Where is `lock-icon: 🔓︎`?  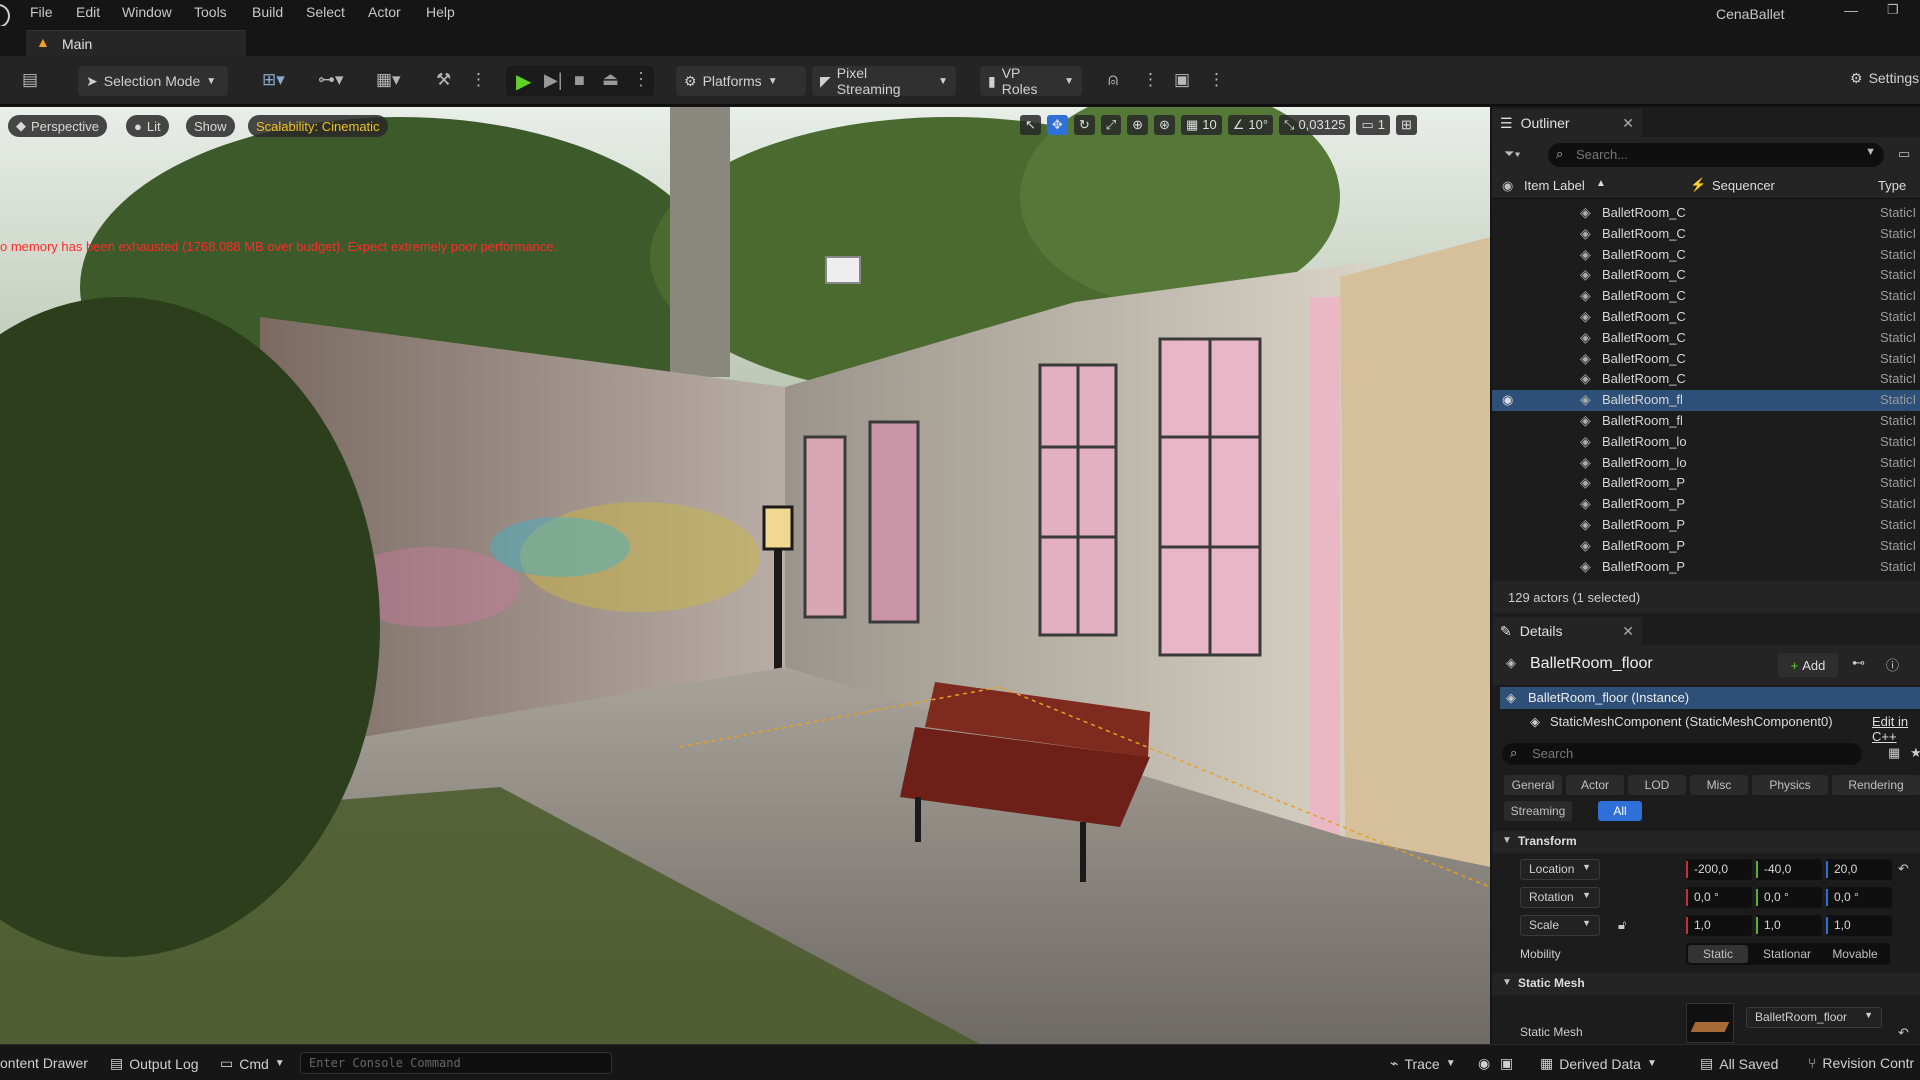
lock-icon: 🔓︎ is located at coordinates (1622, 925).